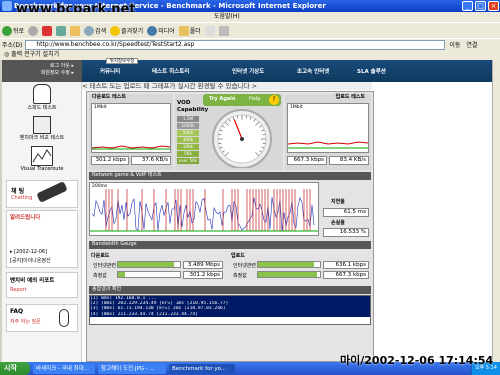 This screenshot has width=500, height=375. I want to click on favorites-item: ◎ 출력 전구기 설치기, so click(31, 54).